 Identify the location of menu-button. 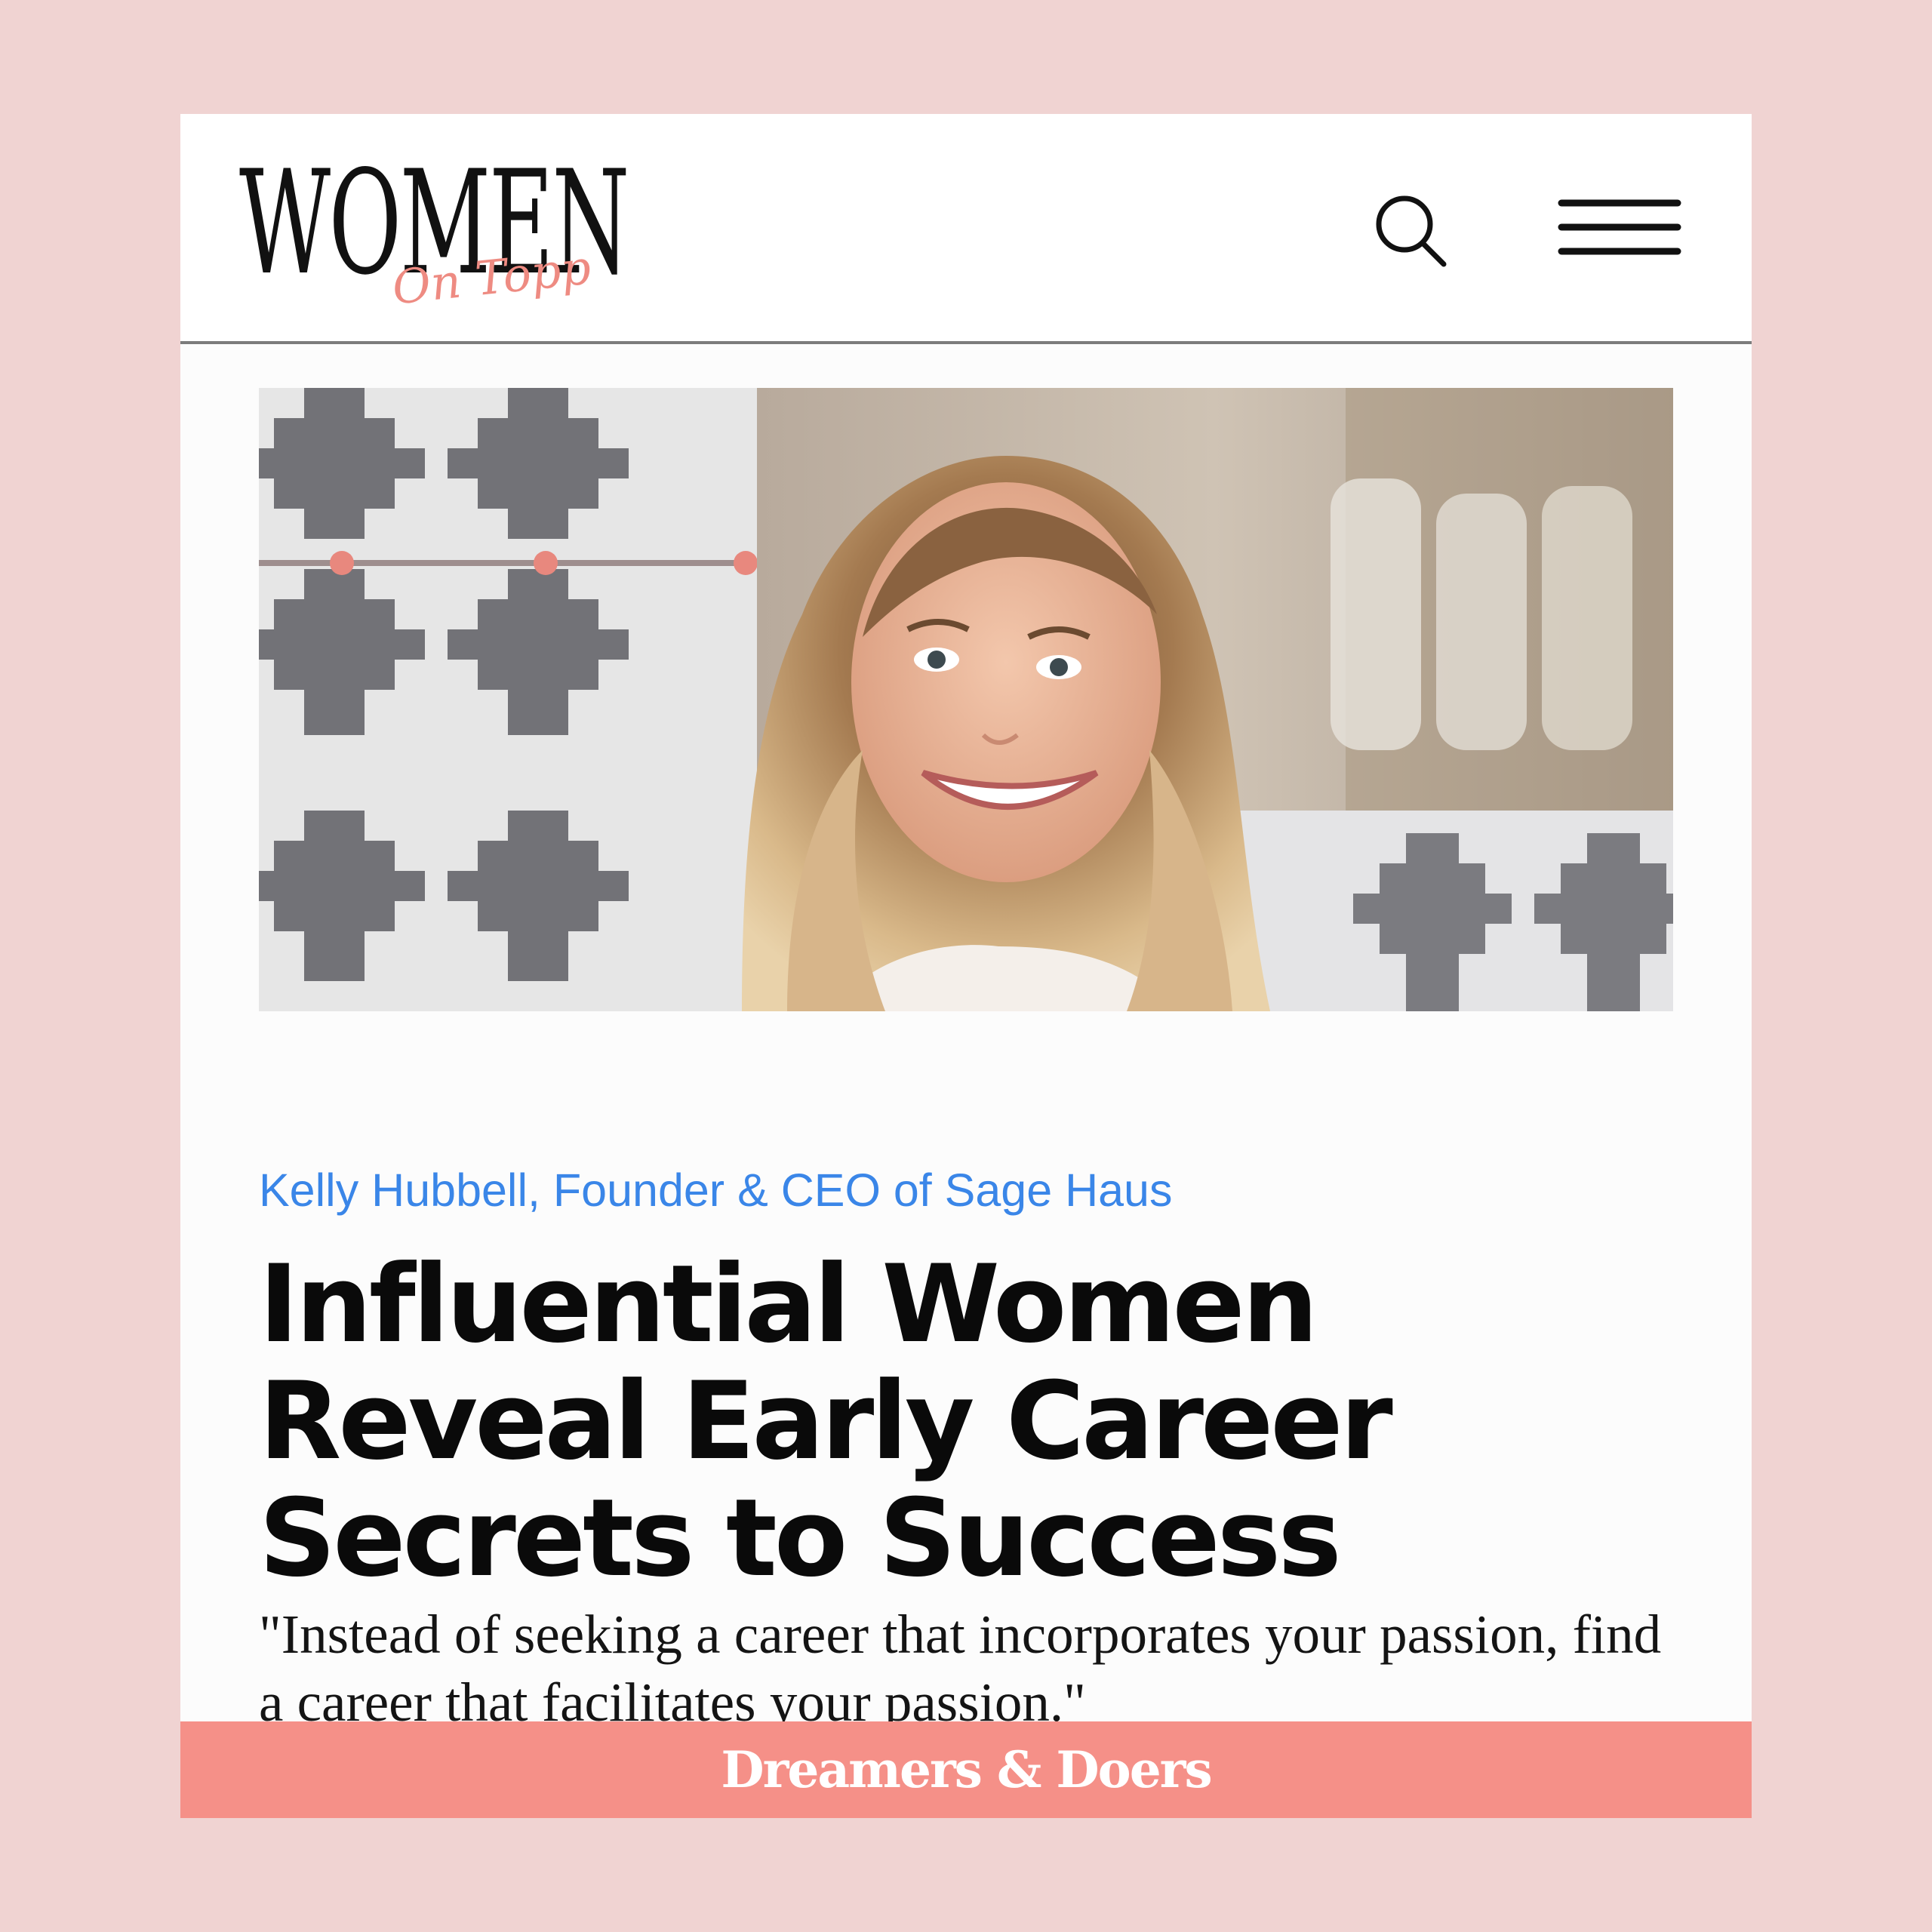
(1623, 228).